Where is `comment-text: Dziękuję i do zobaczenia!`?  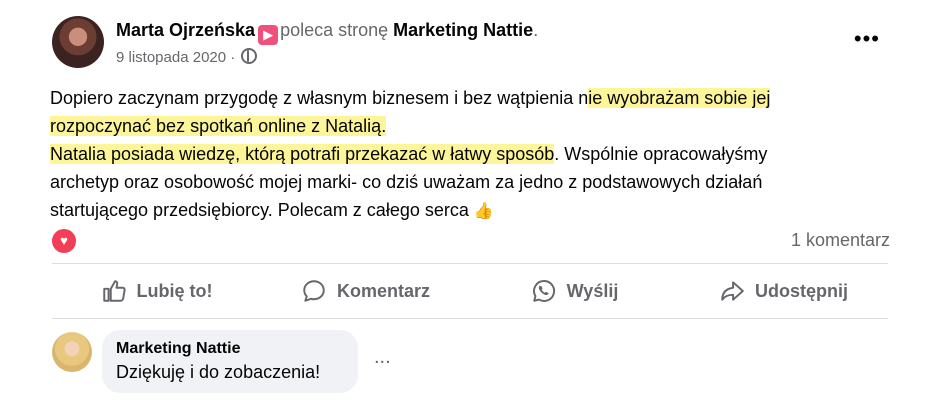 comment-text: Dziękuję i do zobaczenia! is located at coordinates (218, 372).